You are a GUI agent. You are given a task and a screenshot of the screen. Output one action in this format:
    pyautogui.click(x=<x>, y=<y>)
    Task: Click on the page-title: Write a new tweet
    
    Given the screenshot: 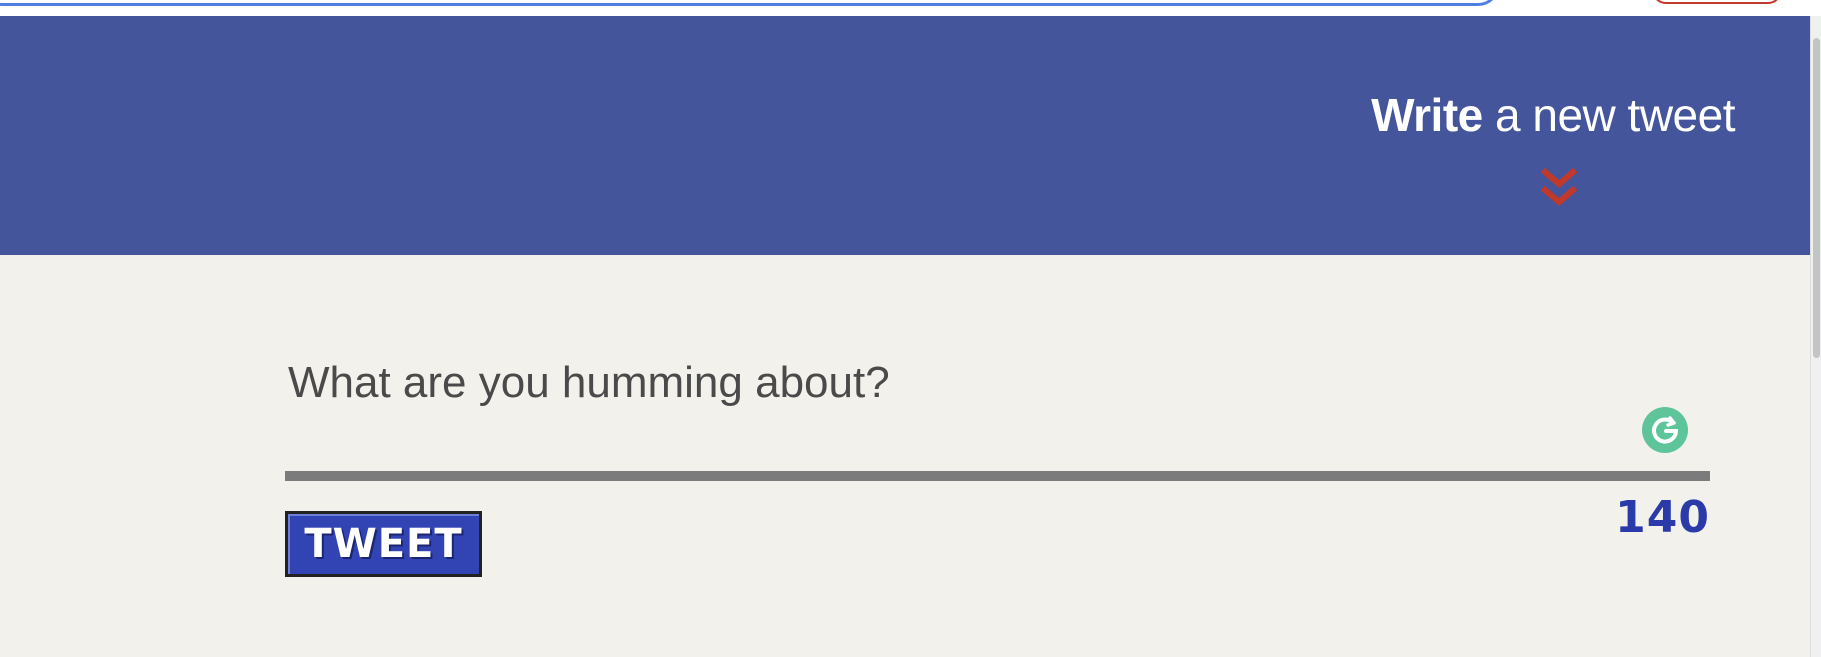 What is the action you would take?
    pyautogui.click(x=1553, y=115)
    